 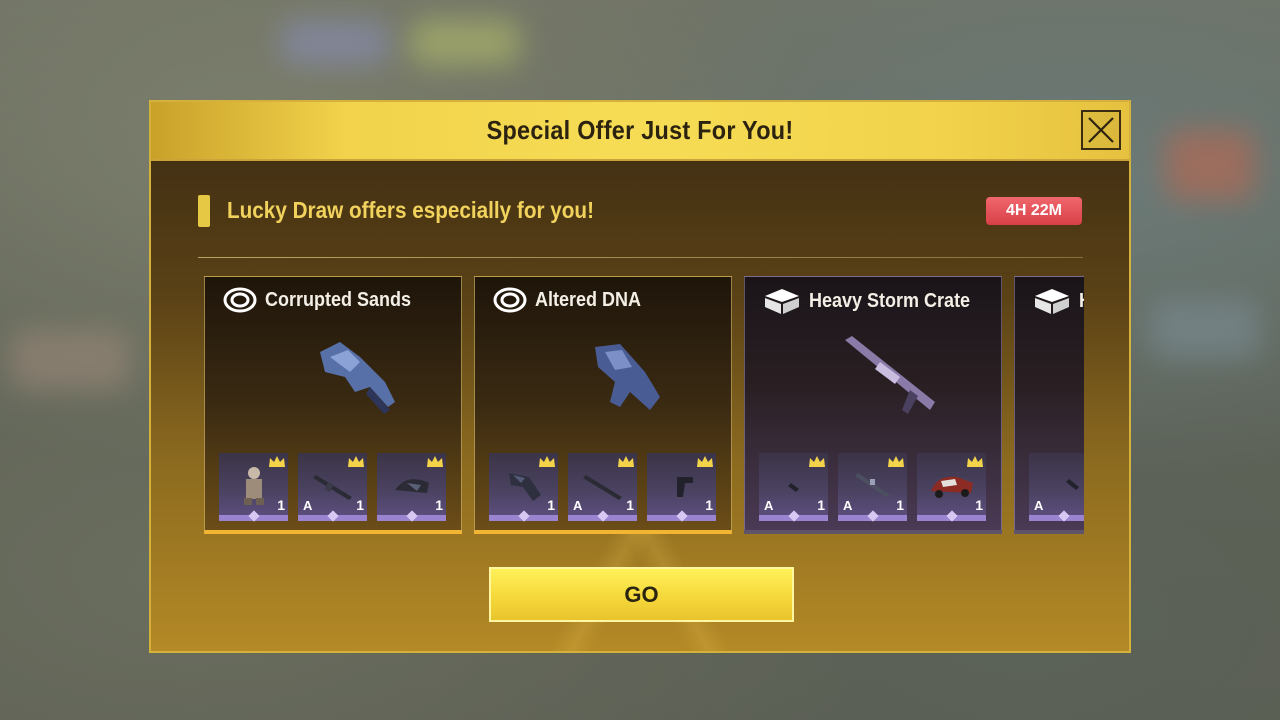 I want to click on vehicle-image, so click(x=952, y=487).